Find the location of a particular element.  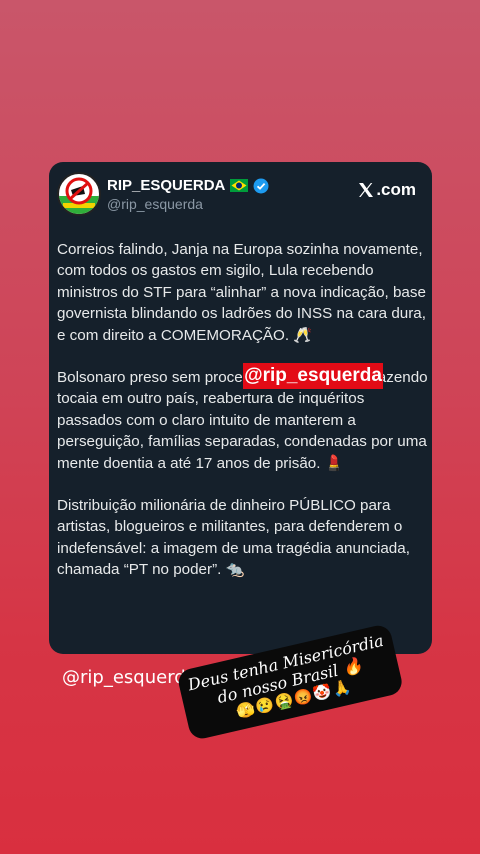

source-label: .com is located at coordinates (387, 190).